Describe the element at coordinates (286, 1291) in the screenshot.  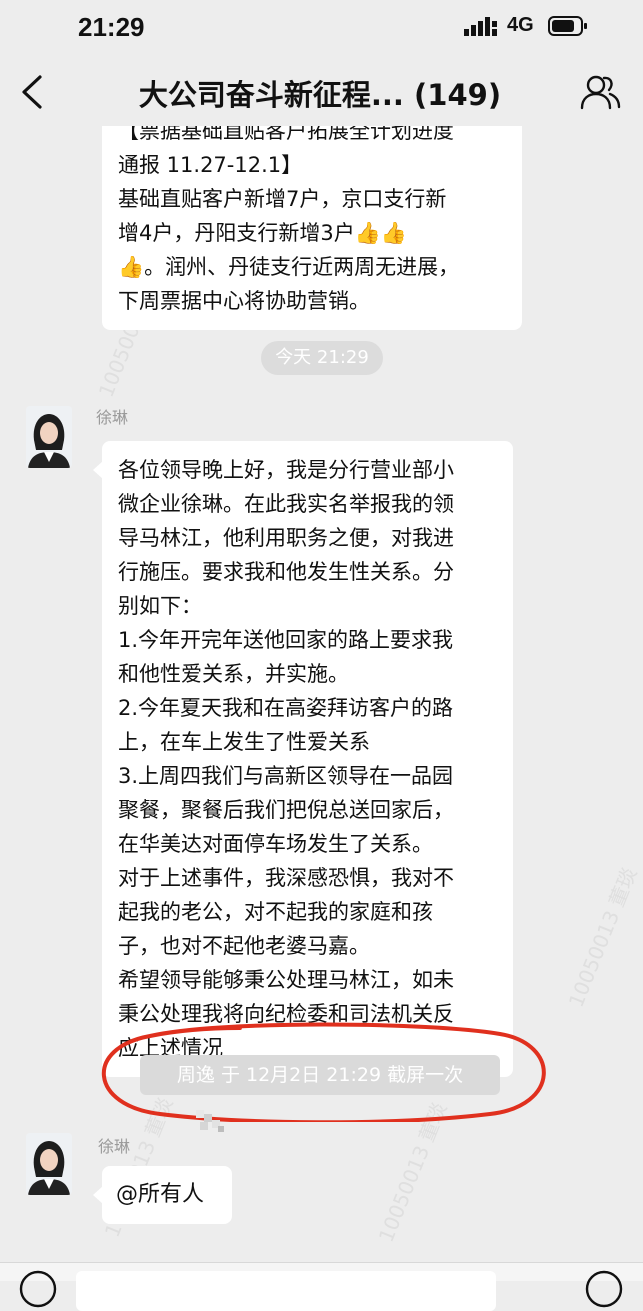
I see `message-input` at that location.